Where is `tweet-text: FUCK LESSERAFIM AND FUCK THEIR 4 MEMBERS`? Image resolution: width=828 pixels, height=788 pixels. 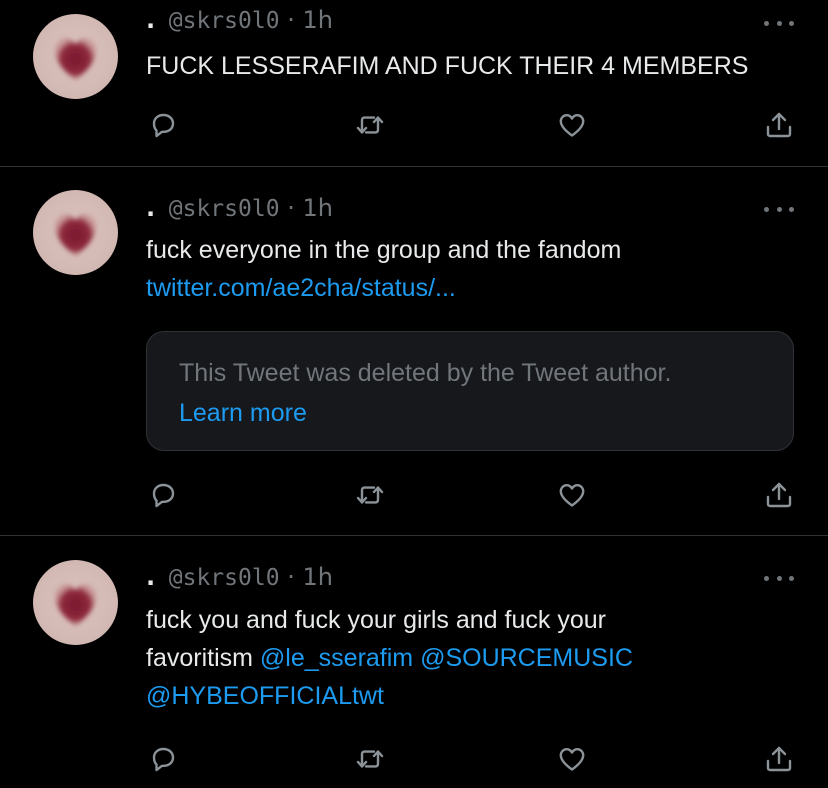
tweet-text: FUCK LESSERAFIM AND FUCK THEIR 4 MEMBERS is located at coordinates (447, 66).